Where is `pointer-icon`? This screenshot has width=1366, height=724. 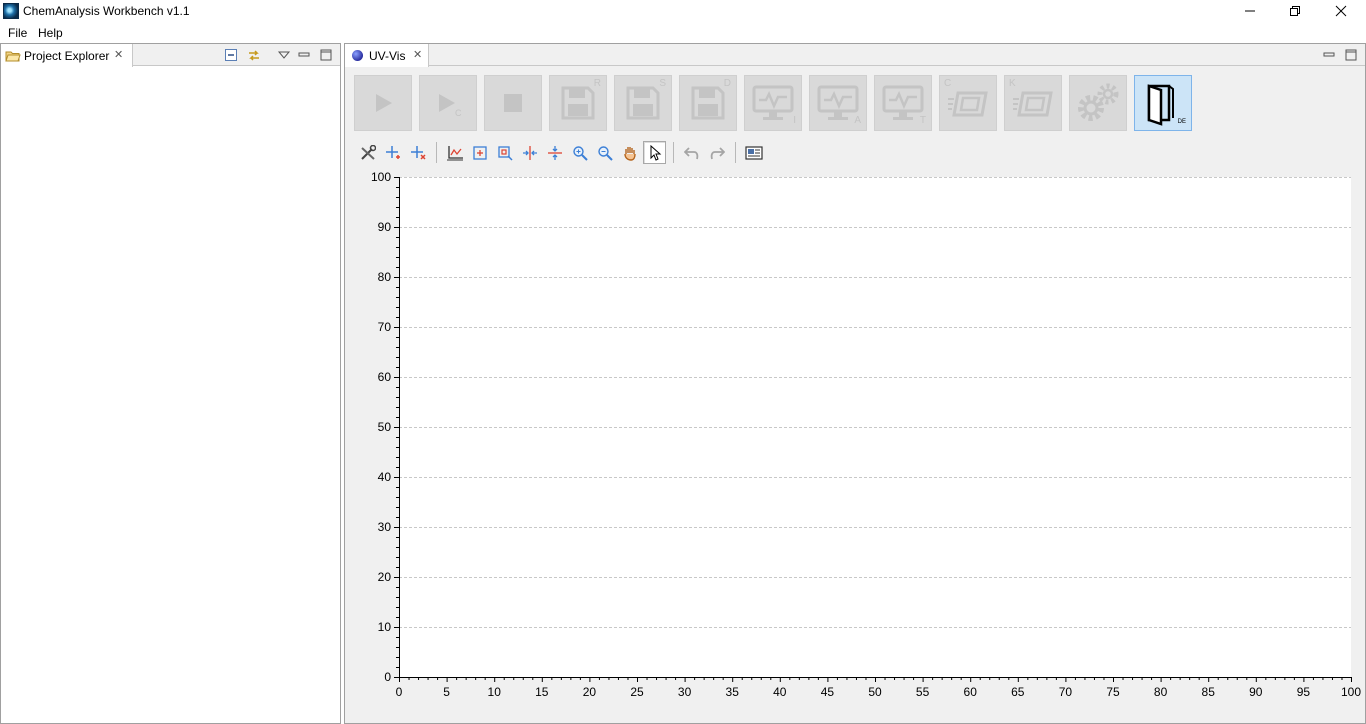 pointer-icon is located at coordinates (655, 152).